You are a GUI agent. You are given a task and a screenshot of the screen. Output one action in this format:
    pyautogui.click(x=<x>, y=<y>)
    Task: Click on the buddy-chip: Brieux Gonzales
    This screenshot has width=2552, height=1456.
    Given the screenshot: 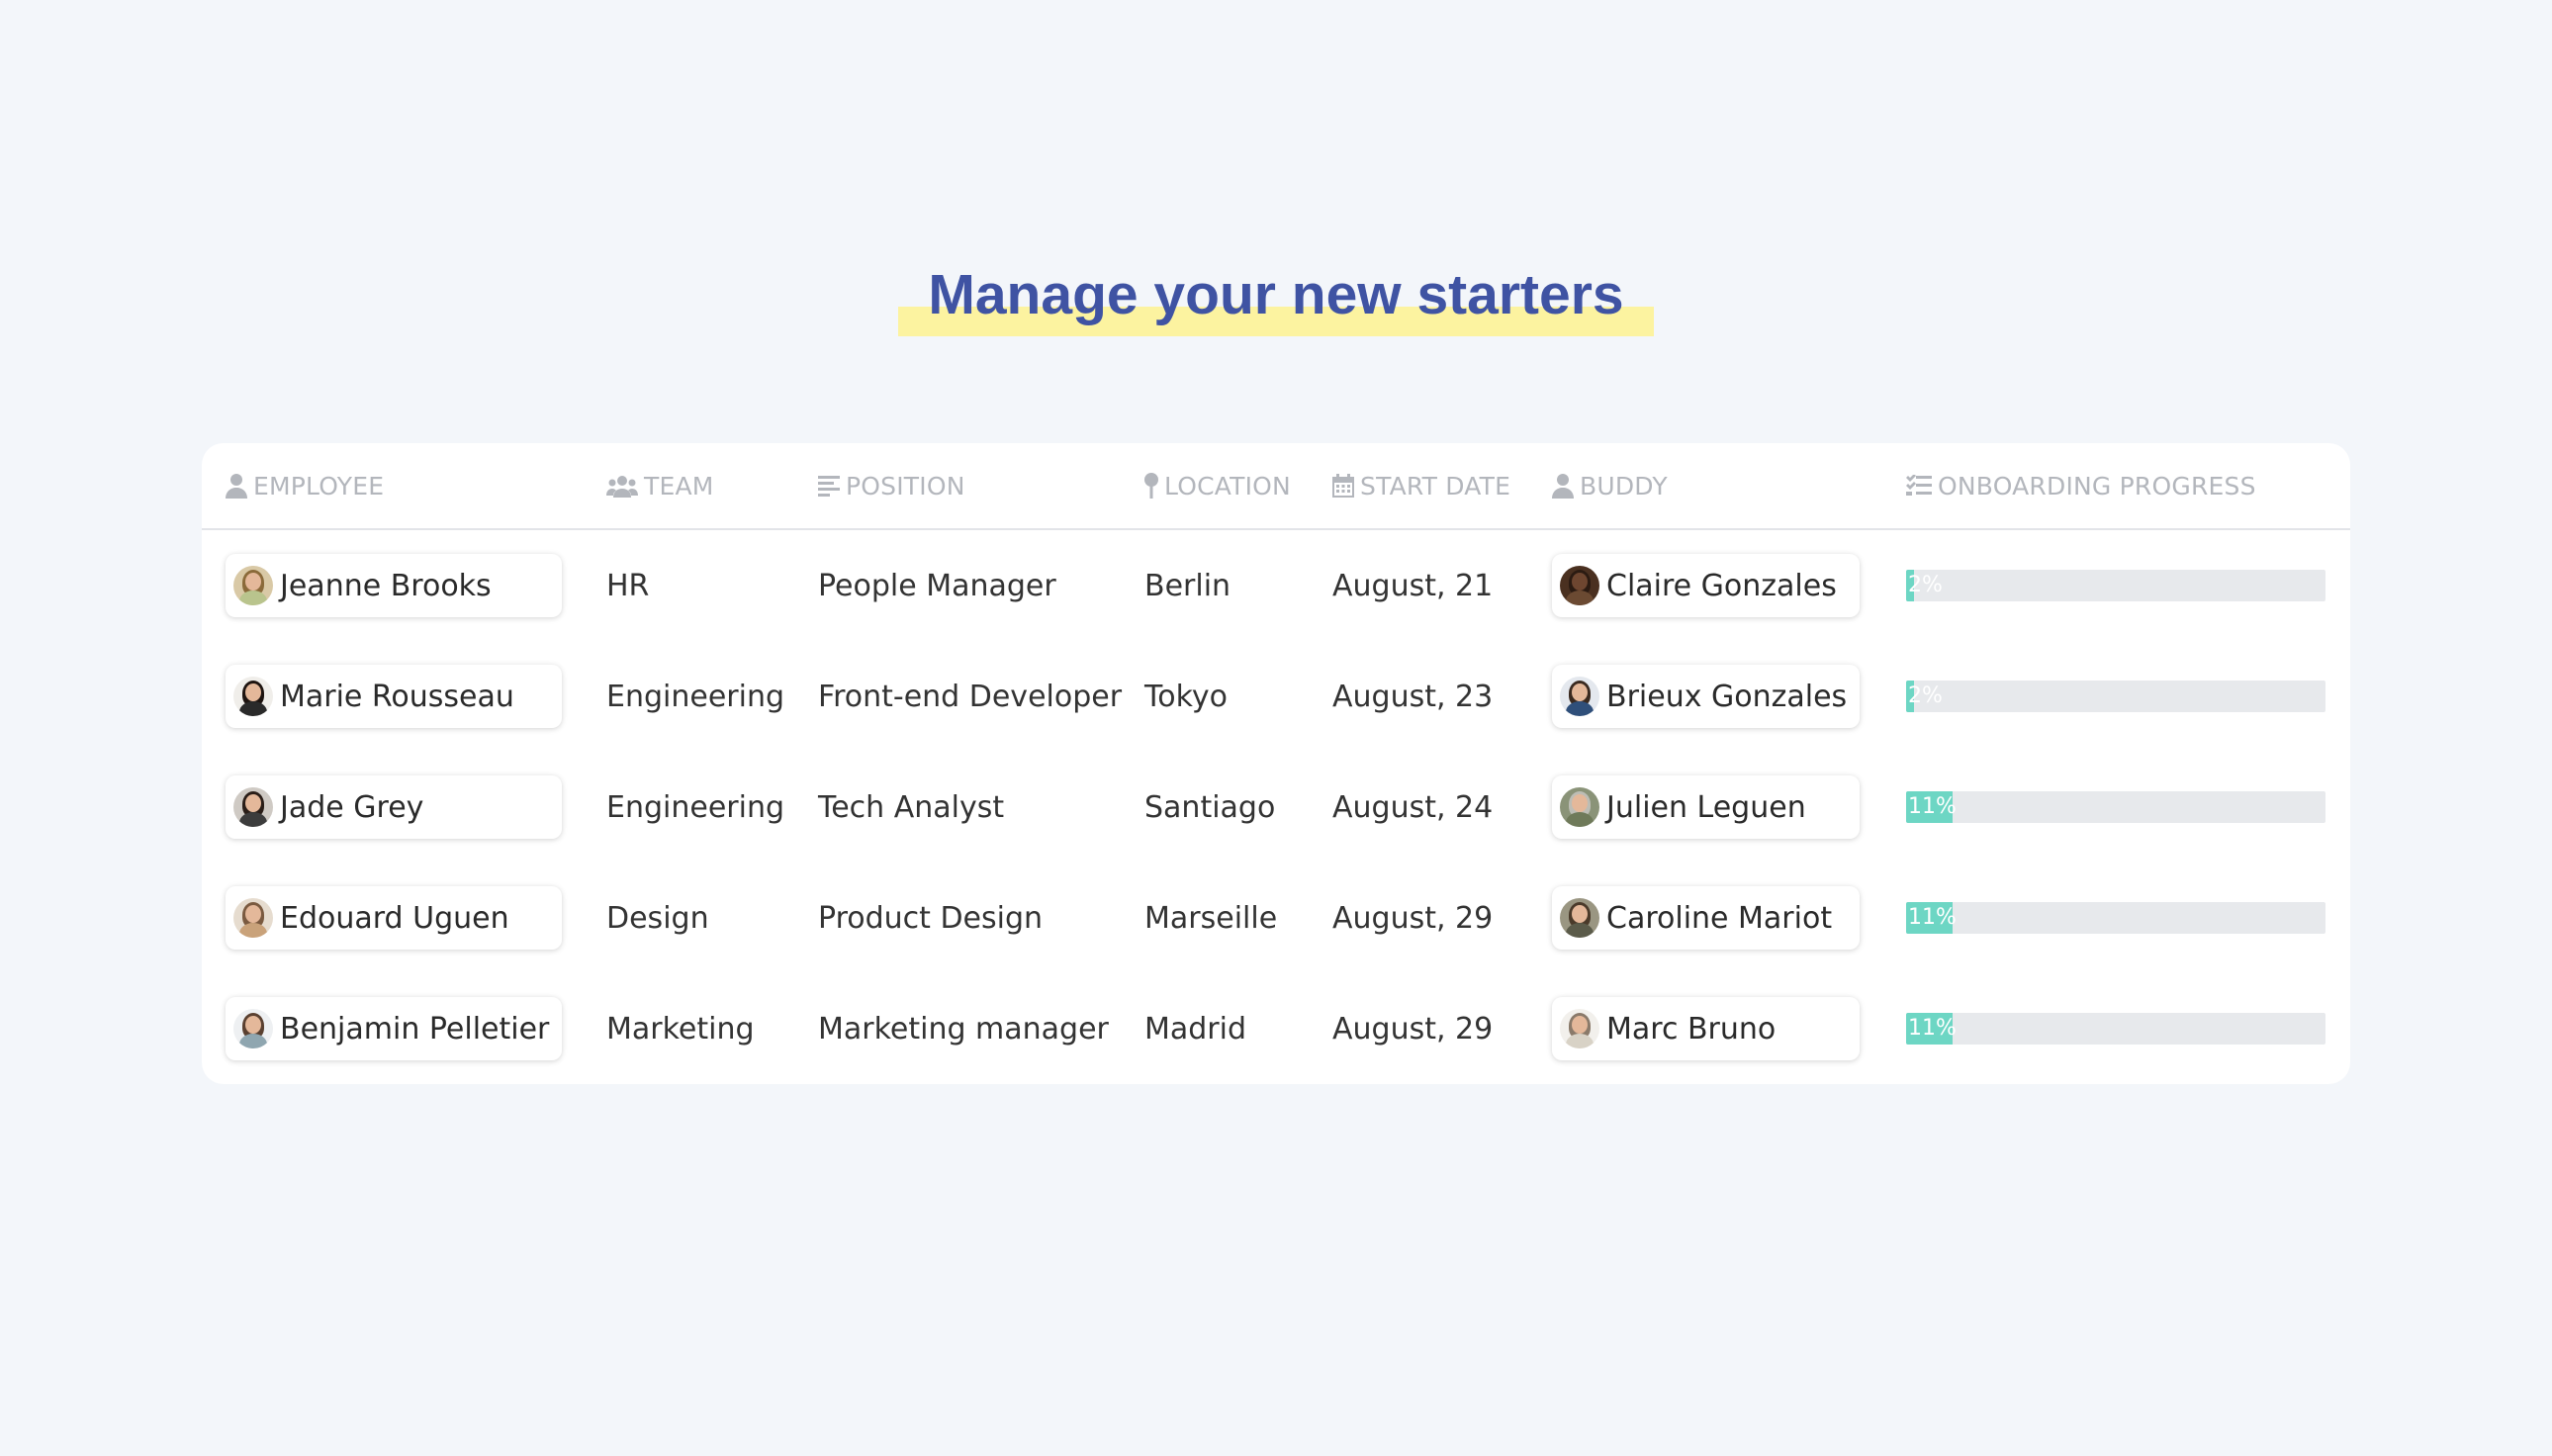 What is the action you would take?
    pyautogui.click(x=1706, y=696)
    